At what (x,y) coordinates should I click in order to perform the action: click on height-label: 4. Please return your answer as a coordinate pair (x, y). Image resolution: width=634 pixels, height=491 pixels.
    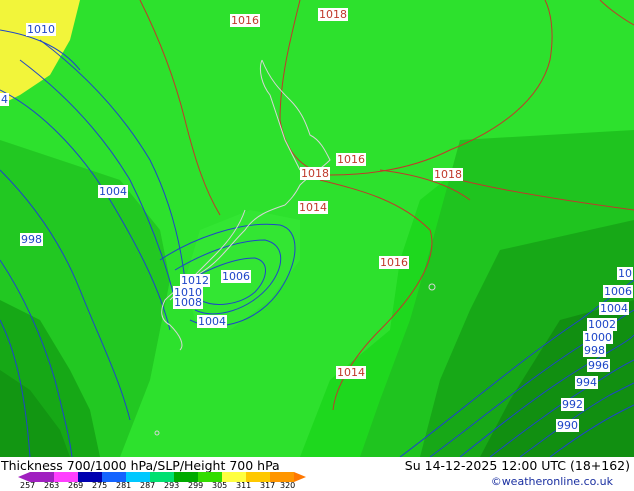
    Looking at the image, I should click on (4, 99).